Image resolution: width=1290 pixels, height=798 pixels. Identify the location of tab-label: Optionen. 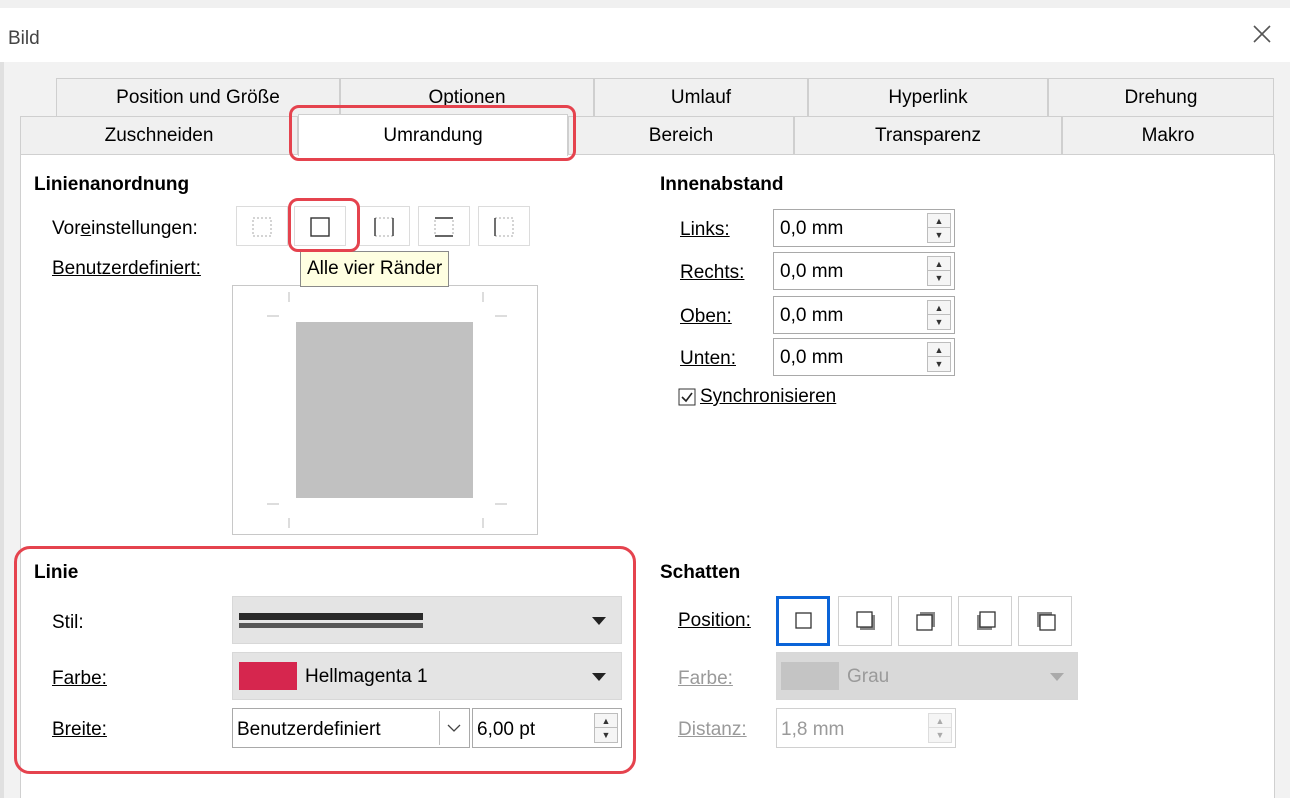
(467, 97).